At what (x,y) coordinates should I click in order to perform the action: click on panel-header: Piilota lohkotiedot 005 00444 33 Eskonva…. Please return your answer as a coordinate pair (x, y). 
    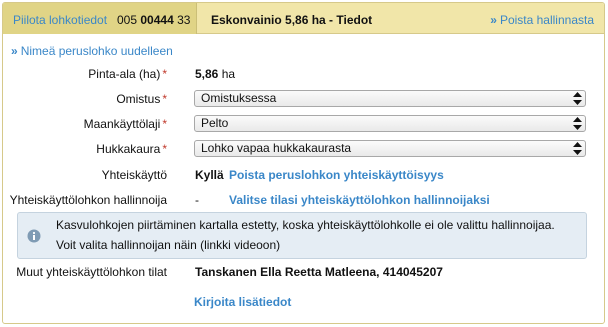
    Looking at the image, I should click on (303, 18).